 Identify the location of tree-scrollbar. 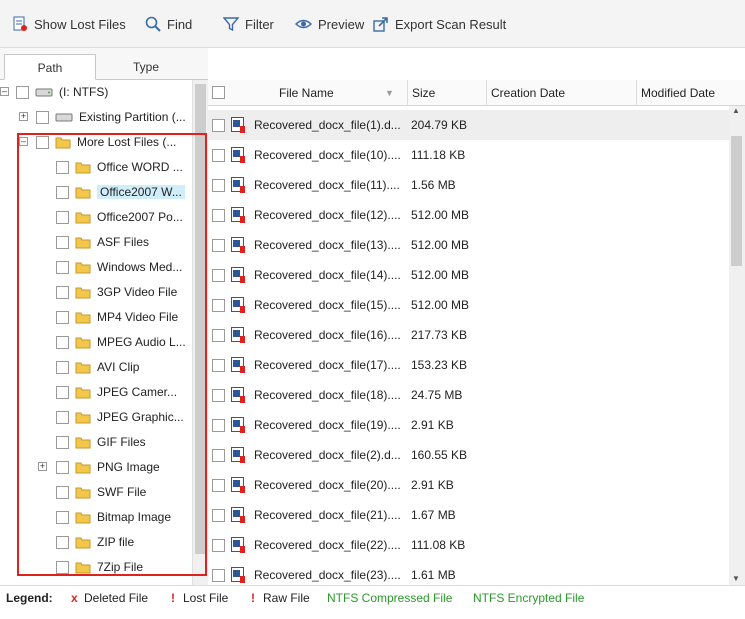
(200, 332).